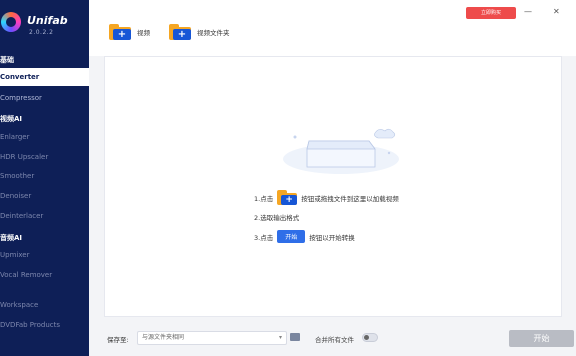 Image resolution: width=576 pixels, height=356 pixels. I want to click on minimize-icon: —, so click(528, 12).